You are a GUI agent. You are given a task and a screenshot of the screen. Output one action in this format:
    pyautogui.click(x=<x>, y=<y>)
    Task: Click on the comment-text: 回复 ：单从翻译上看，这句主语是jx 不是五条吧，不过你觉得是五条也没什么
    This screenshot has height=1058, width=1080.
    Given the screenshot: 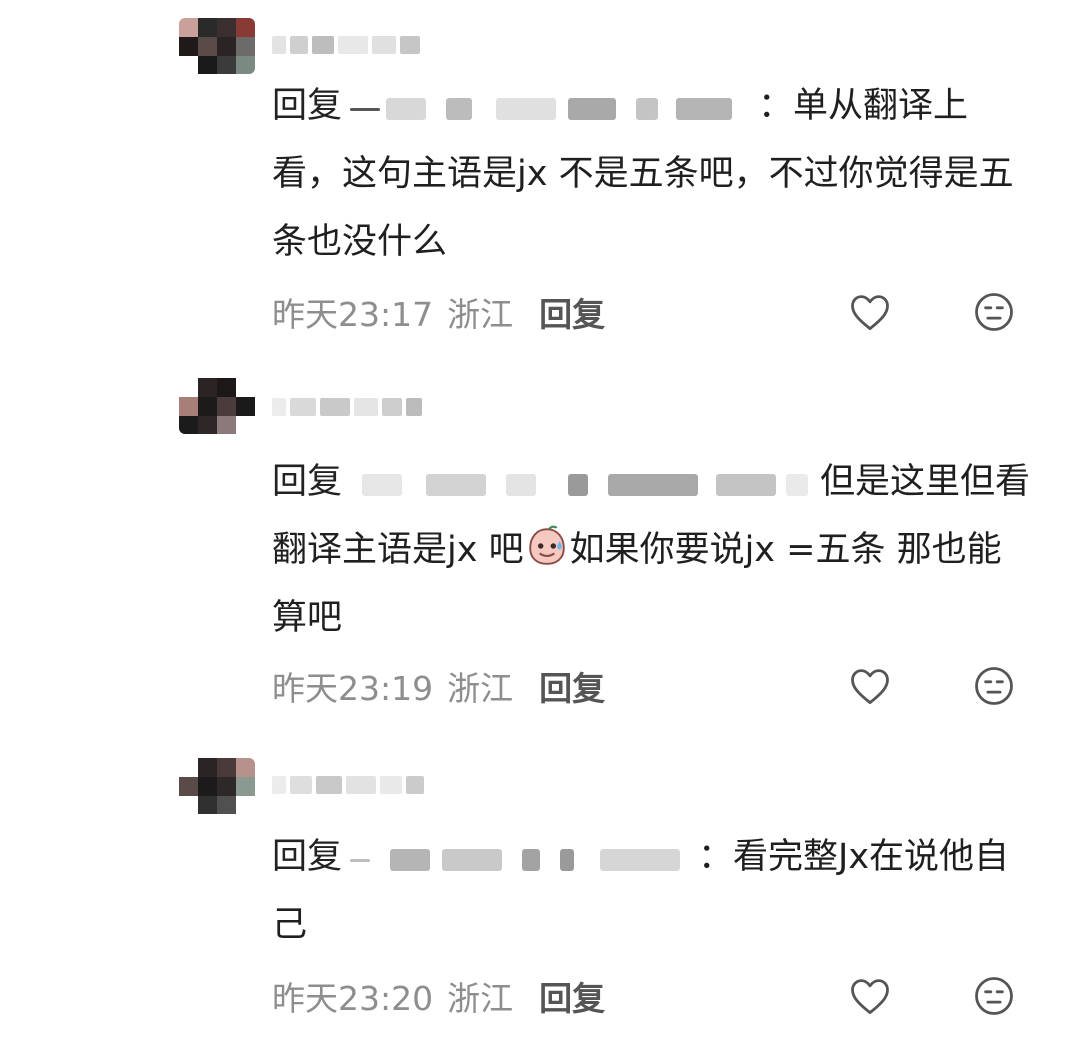 What is the action you would take?
    pyautogui.click(x=652, y=174)
    